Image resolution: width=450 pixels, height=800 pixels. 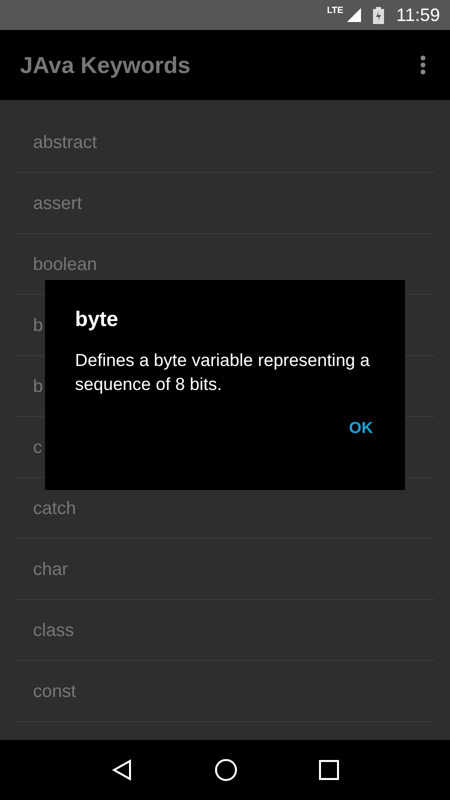 What do you see at coordinates (65, 142) in the screenshot?
I see `keyword-item: abstract` at bounding box center [65, 142].